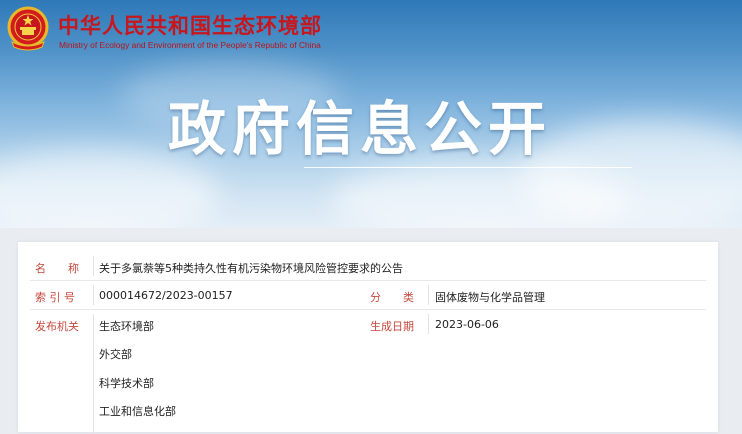 The height and width of the screenshot is (434, 742). I want to click on index-label: 索 引 号, so click(55, 297).